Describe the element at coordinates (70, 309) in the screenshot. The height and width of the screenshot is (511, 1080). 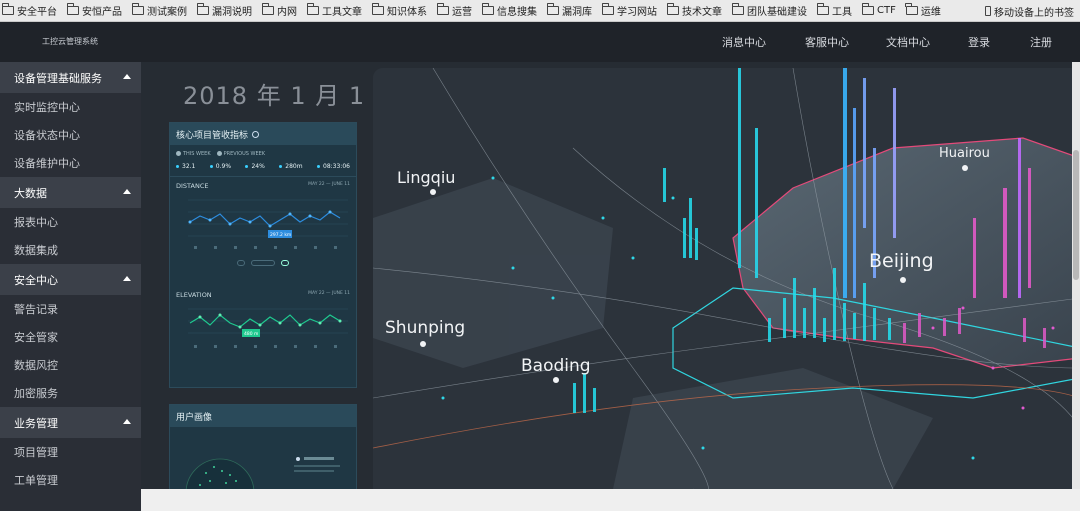
I see `sidebar-item: 警告记录` at that location.